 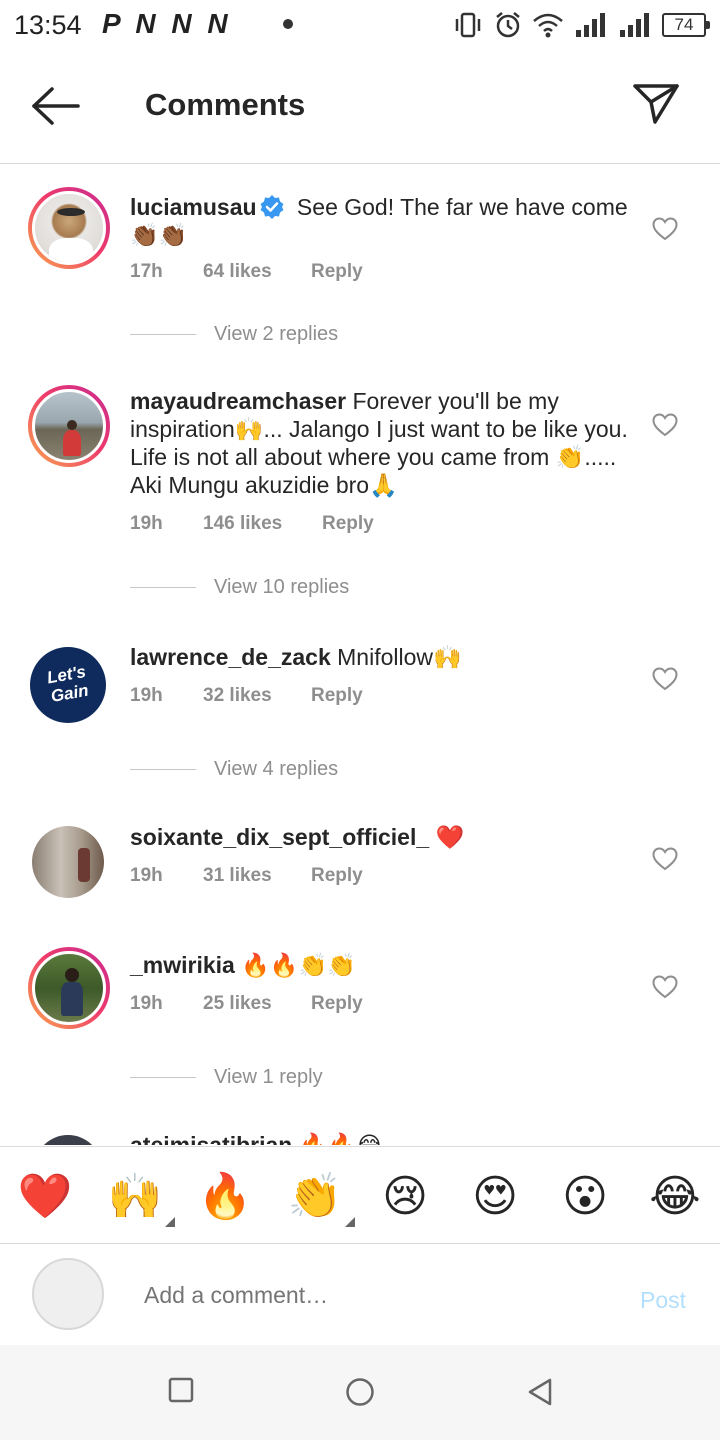 I want to click on comment-meta: 19h 31 likes Reply, so click(x=246, y=876).